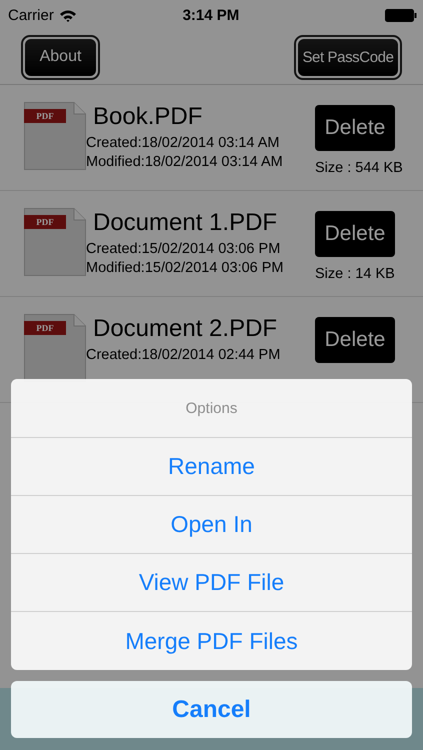 Image resolution: width=423 pixels, height=750 pixels. I want to click on battery-icon, so click(401, 15).